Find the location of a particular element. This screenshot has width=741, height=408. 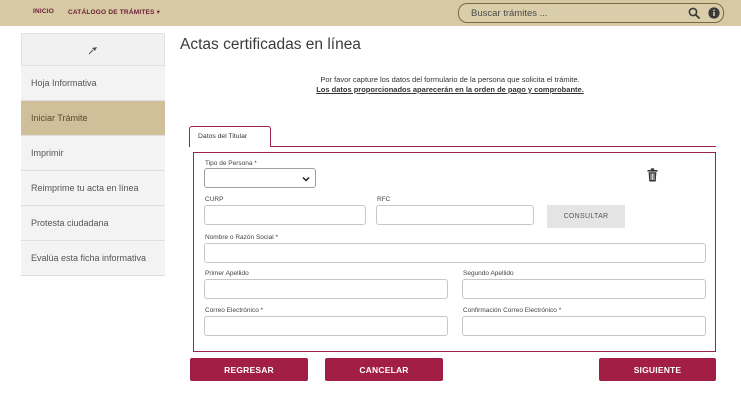

sidebar-item-hoja-informativa: Hoja Informativa is located at coordinates (93, 83).